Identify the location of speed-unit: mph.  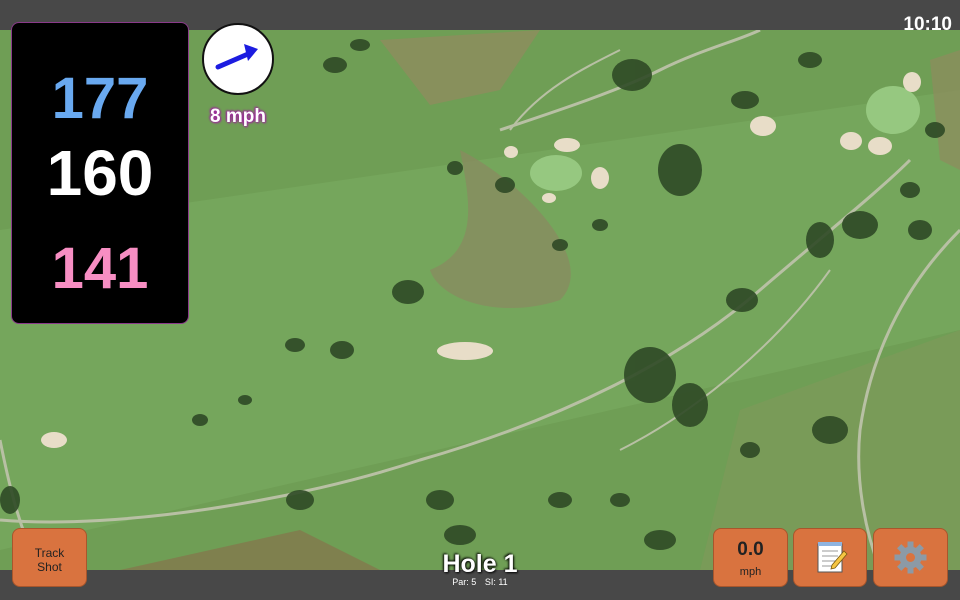
(750, 572).